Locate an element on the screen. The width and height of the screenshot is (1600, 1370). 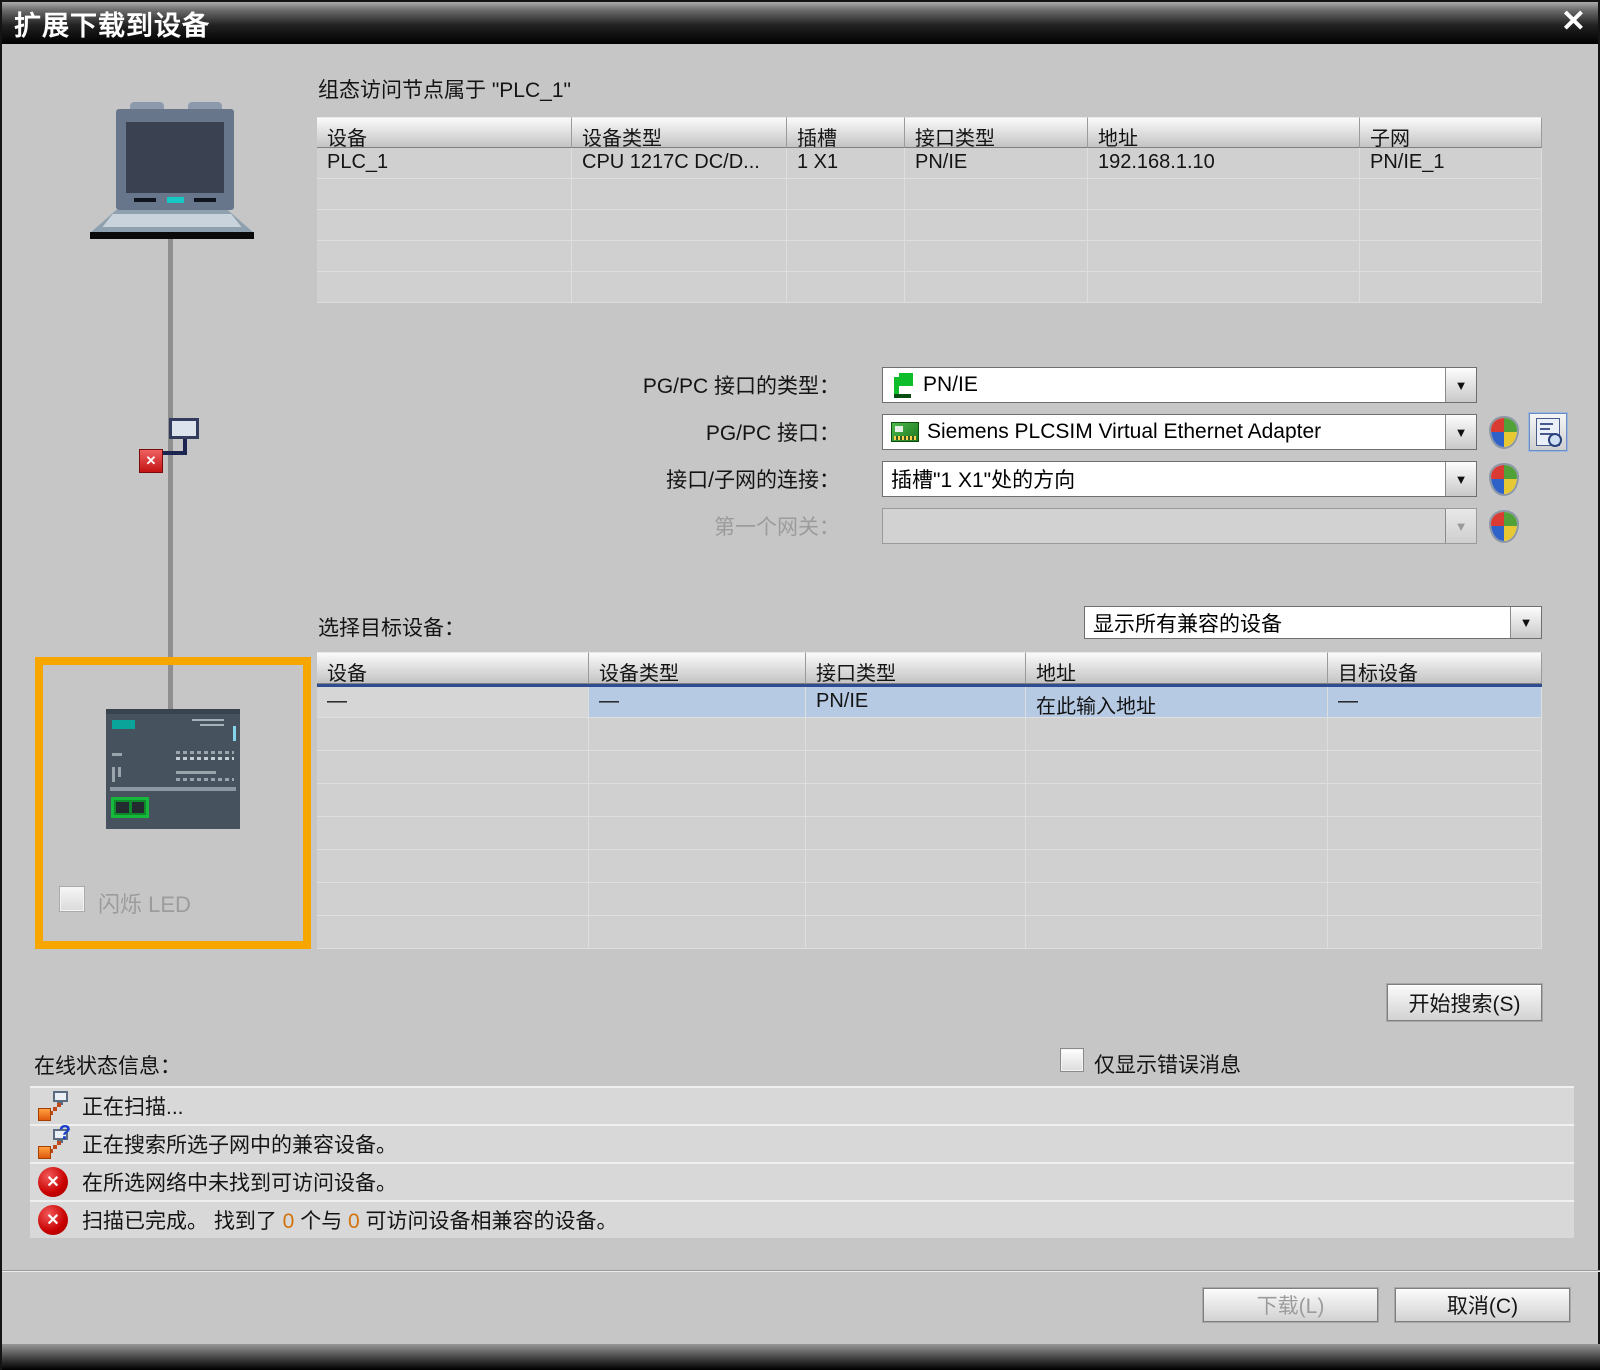
dialog-title: 扩展下载到设备 is located at coordinates (112, 25).